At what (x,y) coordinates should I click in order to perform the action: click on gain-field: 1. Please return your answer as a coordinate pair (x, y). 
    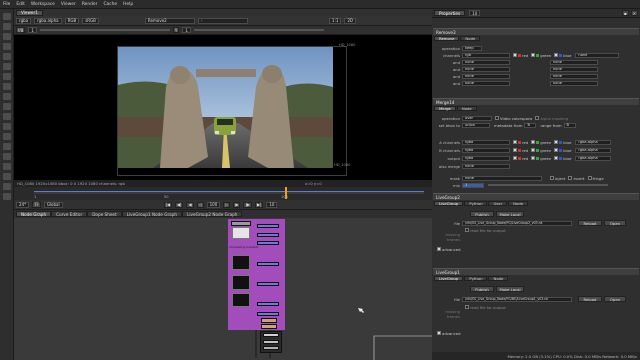
    Looking at the image, I should click on (32, 30).